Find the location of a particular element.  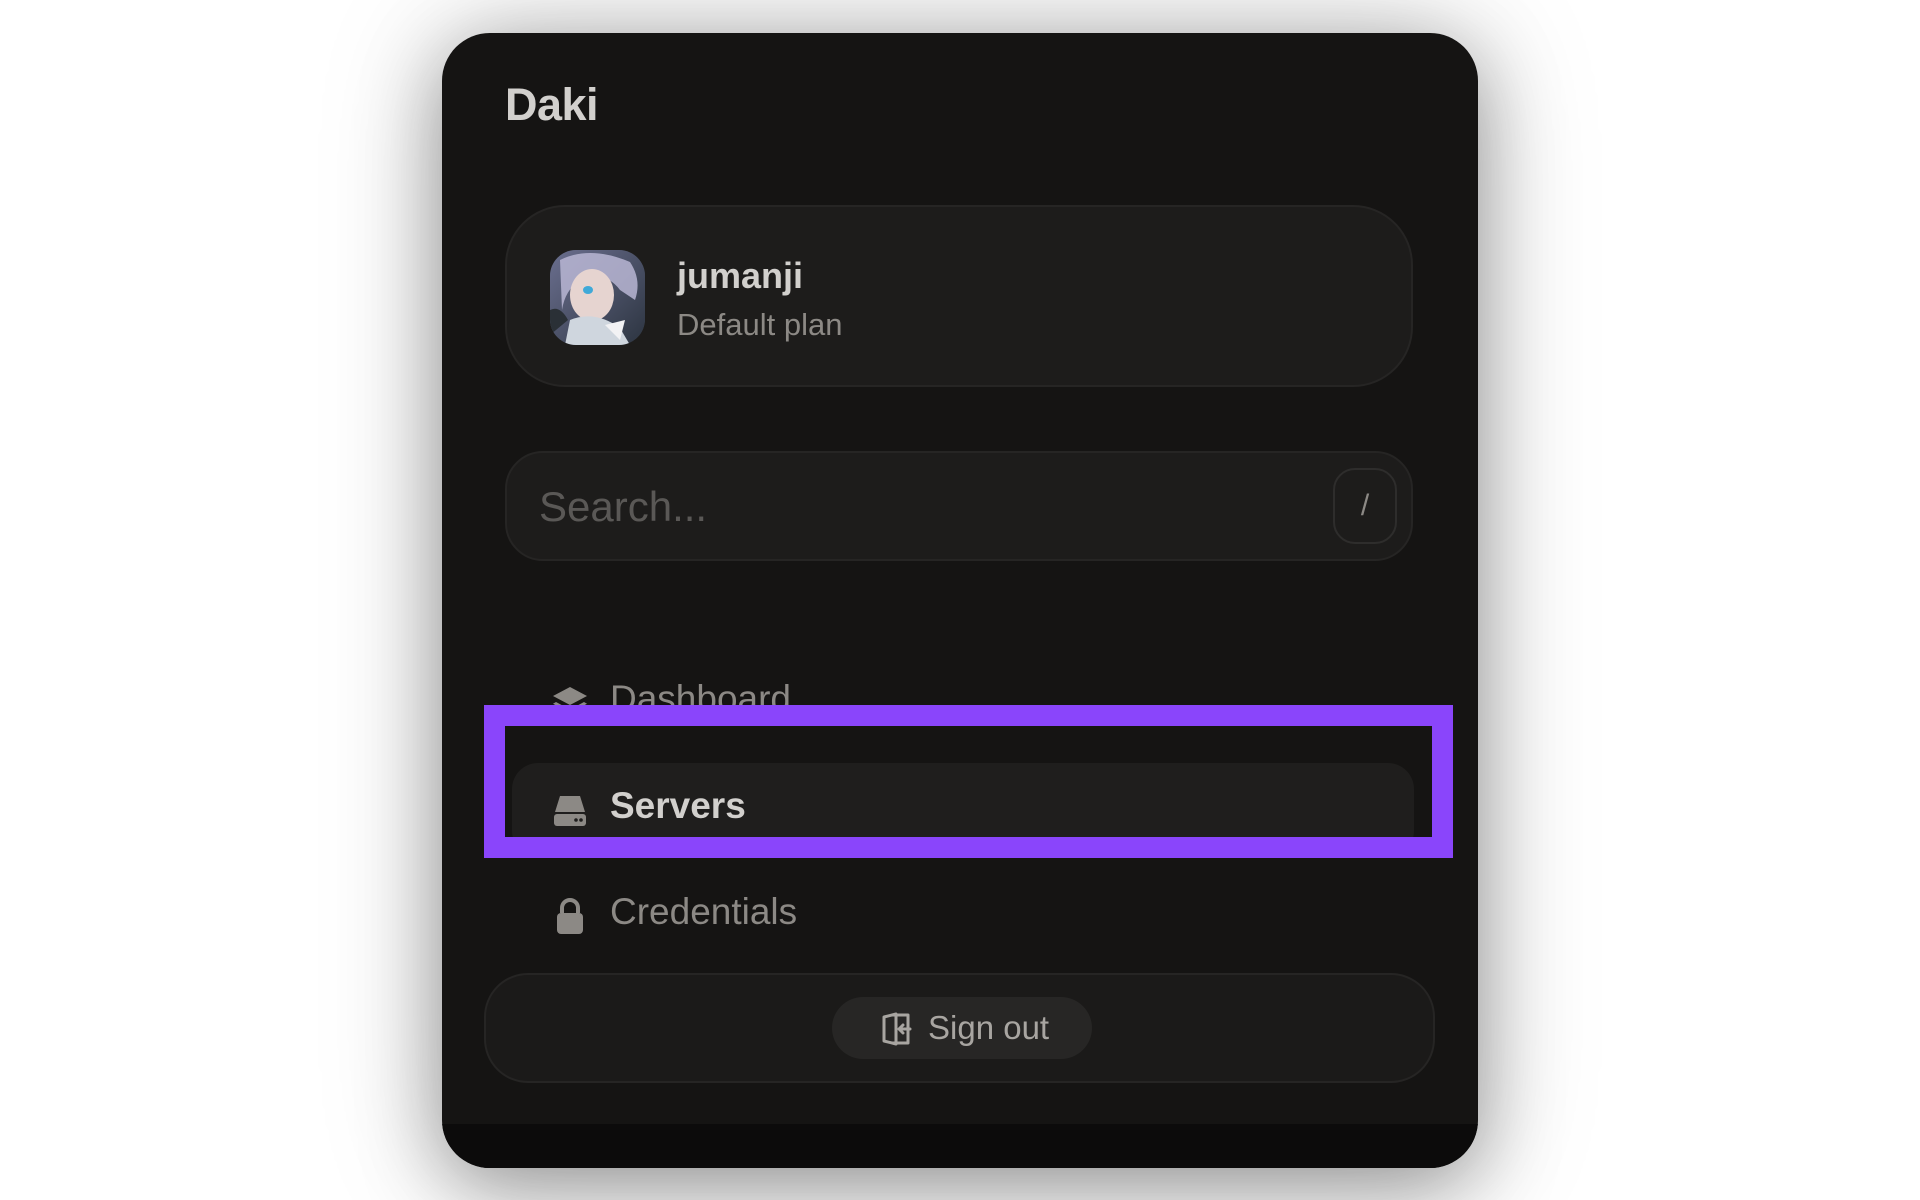

sign-out-label: Sign out is located at coordinates (989, 1027).